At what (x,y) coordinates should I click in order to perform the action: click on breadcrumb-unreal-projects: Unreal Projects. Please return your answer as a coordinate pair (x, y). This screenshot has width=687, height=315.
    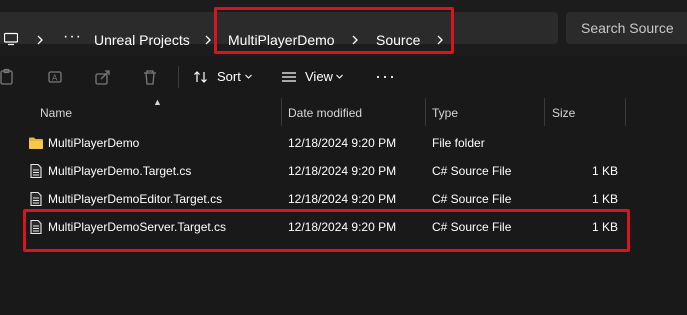
    Looking at the image, I should click on (142, 40).